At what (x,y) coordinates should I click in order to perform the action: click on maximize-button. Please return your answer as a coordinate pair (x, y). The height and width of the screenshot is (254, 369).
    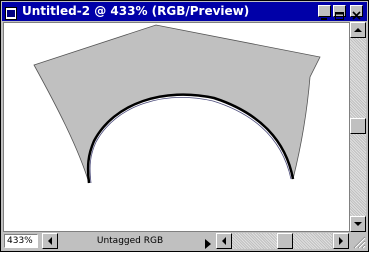
    Looking at the image, I should click on (339, 12).